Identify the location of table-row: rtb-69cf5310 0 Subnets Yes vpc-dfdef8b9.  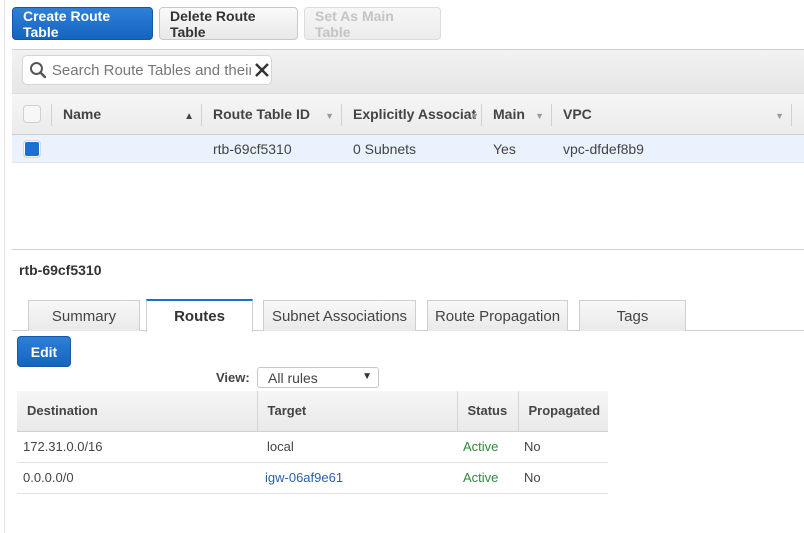
(408, 149).